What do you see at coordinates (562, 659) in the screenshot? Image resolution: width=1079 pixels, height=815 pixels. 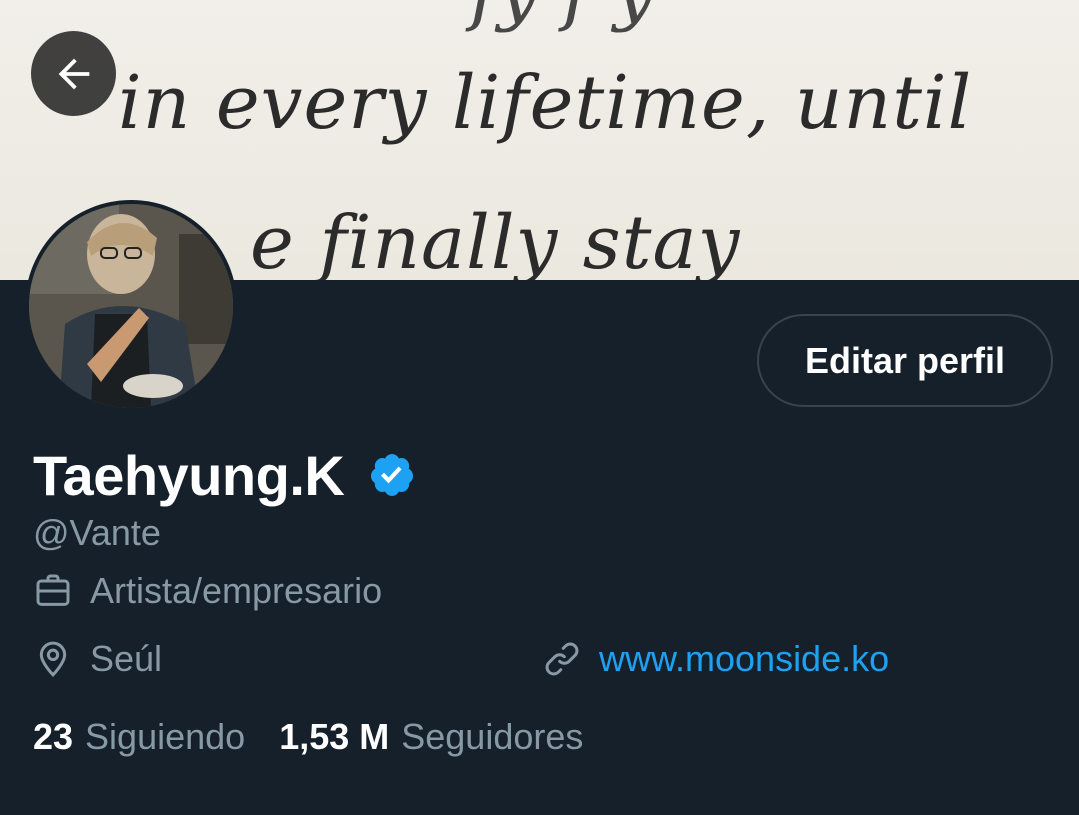 I see `link-icon` at bounding box center [562, 659].